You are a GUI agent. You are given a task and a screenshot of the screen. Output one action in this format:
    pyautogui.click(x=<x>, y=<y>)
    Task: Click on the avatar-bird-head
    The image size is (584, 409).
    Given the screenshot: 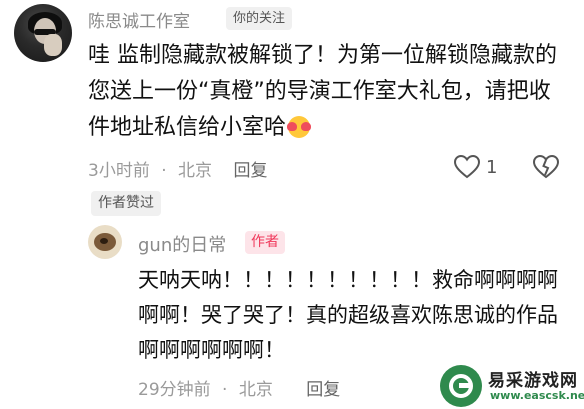 What is the action you would take?
    pyautogui.click(x=104, y=241)
    